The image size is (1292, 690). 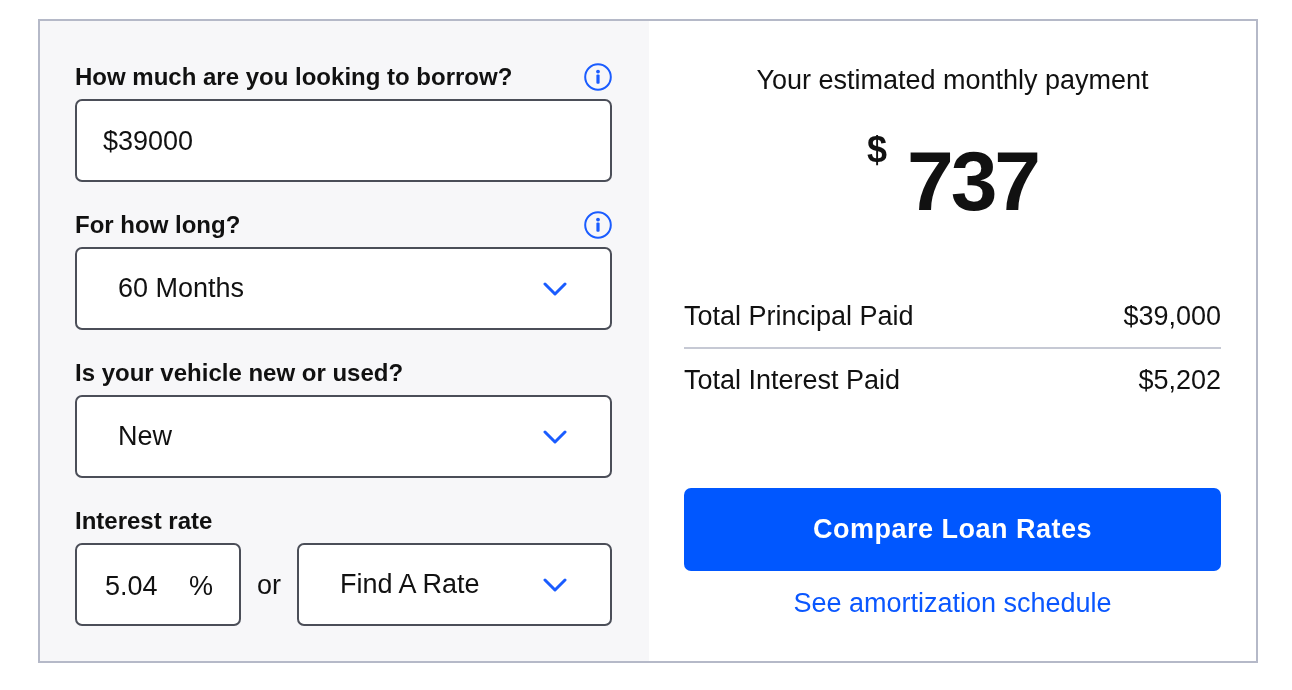 What do you see at coordinates (343, 288) in the screenshot?
I see `dropdown: 60 Months` at bounding box center [343, 288].